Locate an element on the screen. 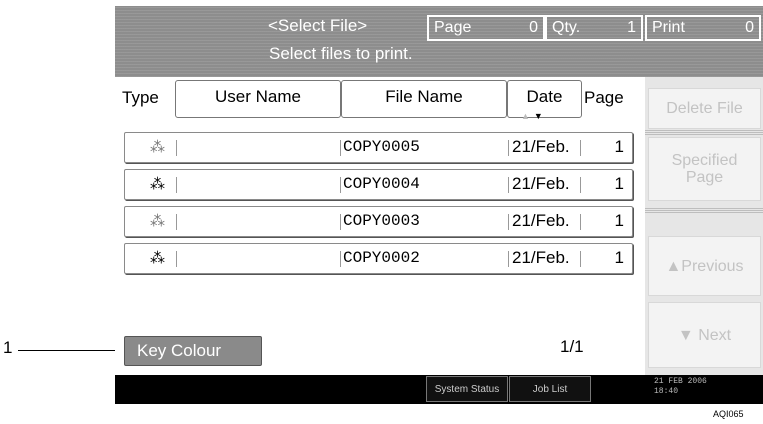 This screenshot has width=763, height=424. page-counter-box: Page 0 is located at coordinates (486, 28).